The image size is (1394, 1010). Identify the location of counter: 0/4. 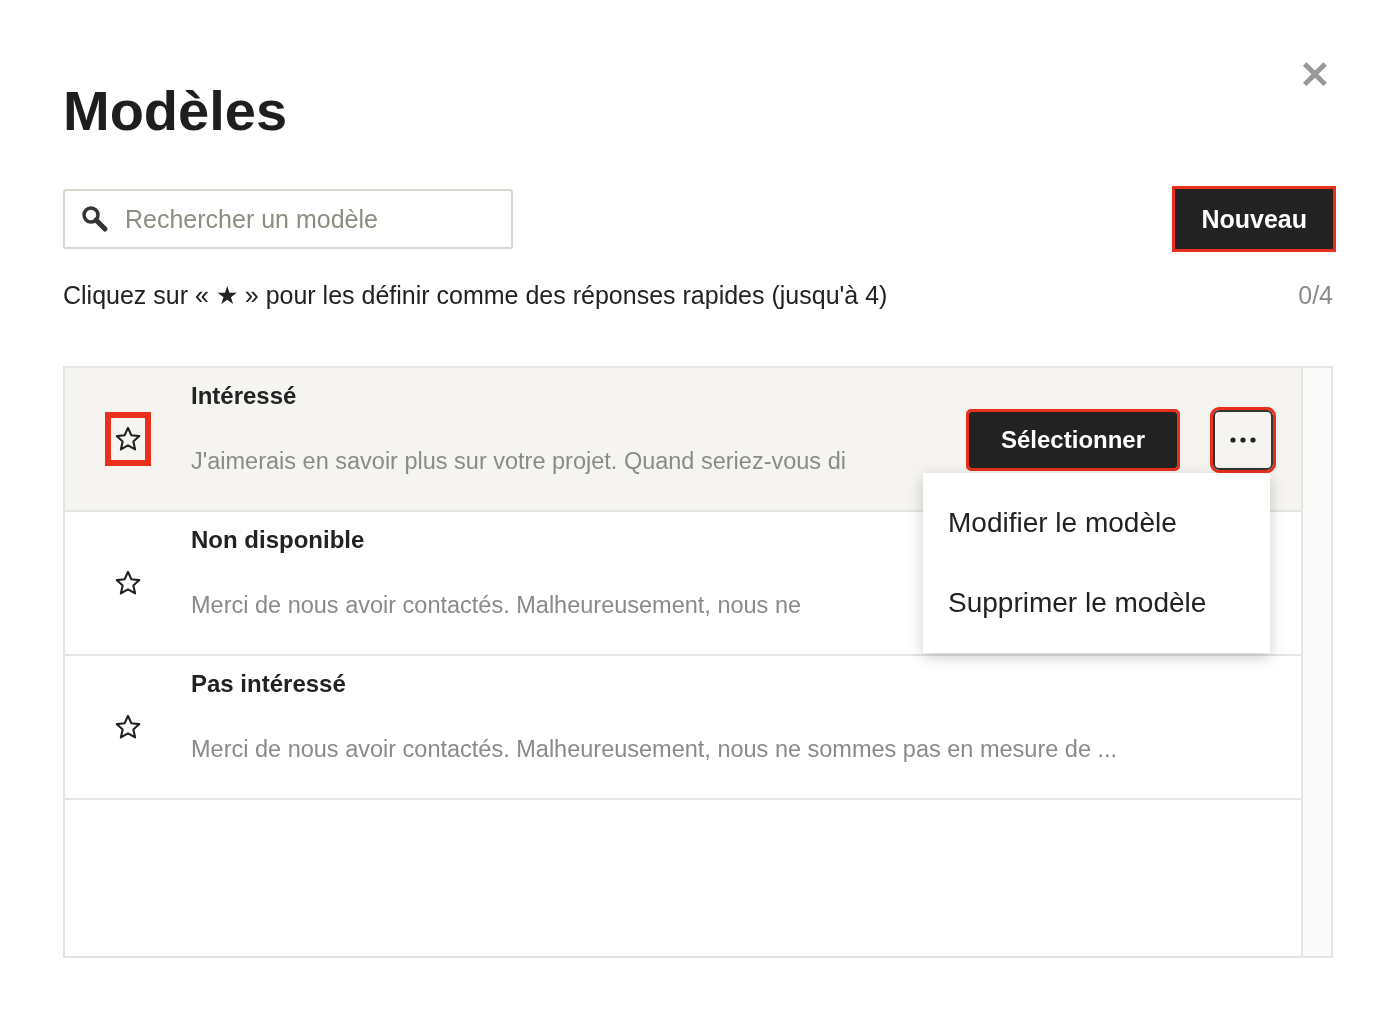
(1315, 295).